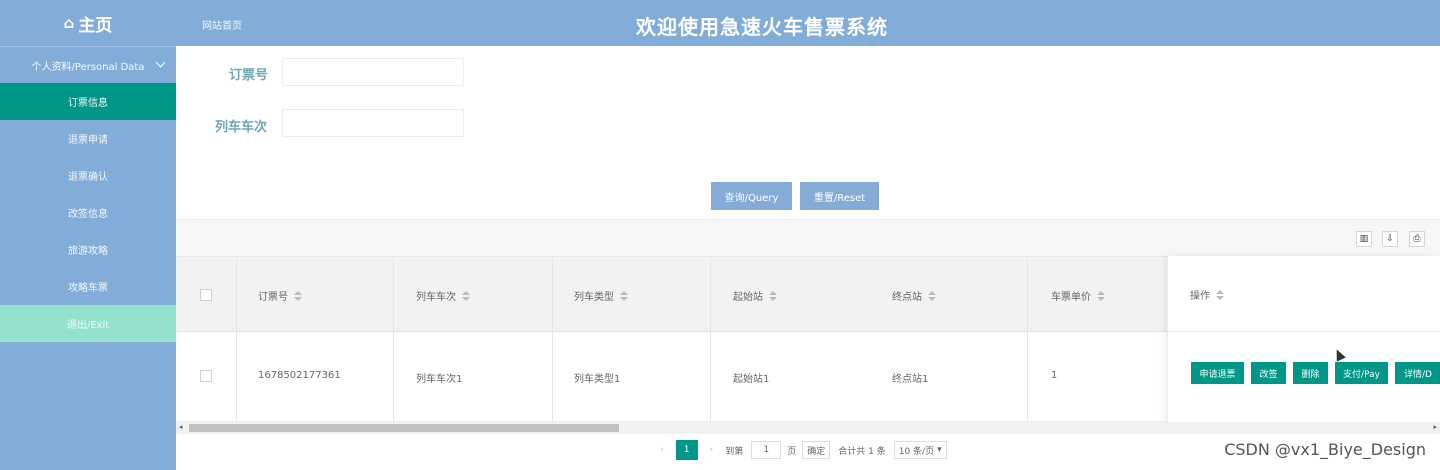 This screenshot has height=470, width=1440. I want to click on scroll-left-icon: ◂, so click(181, 427).